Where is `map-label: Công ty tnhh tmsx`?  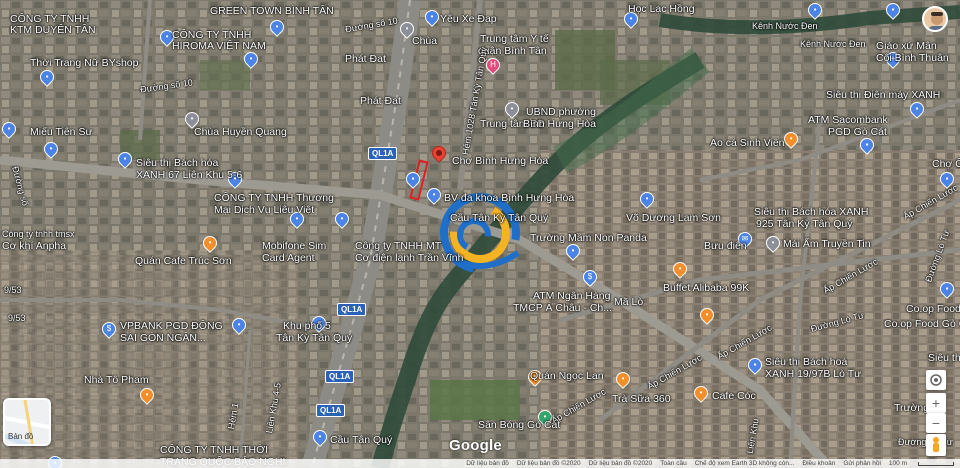 map-label: Công ty tnhh tmsx is located at coordinates (38, 234).